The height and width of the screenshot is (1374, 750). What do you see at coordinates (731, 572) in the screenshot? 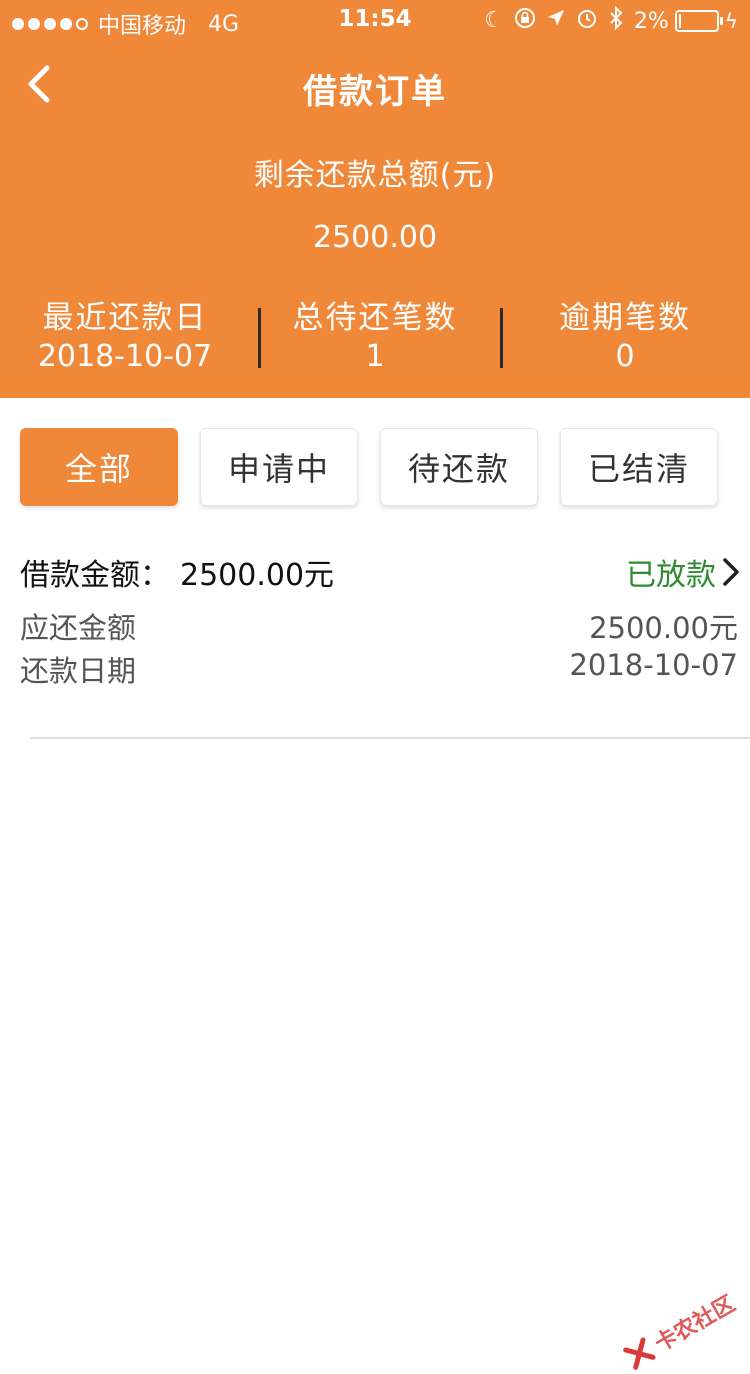
I see `chevron-right-icon` at bounding box center [731, 572].